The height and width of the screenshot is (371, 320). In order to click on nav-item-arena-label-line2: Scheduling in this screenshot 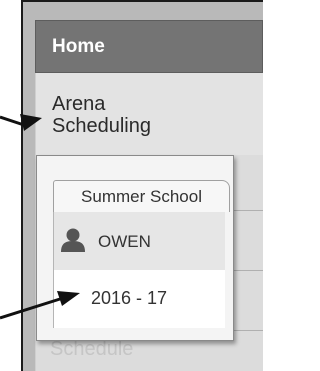, I will do `click(101, 126)`.